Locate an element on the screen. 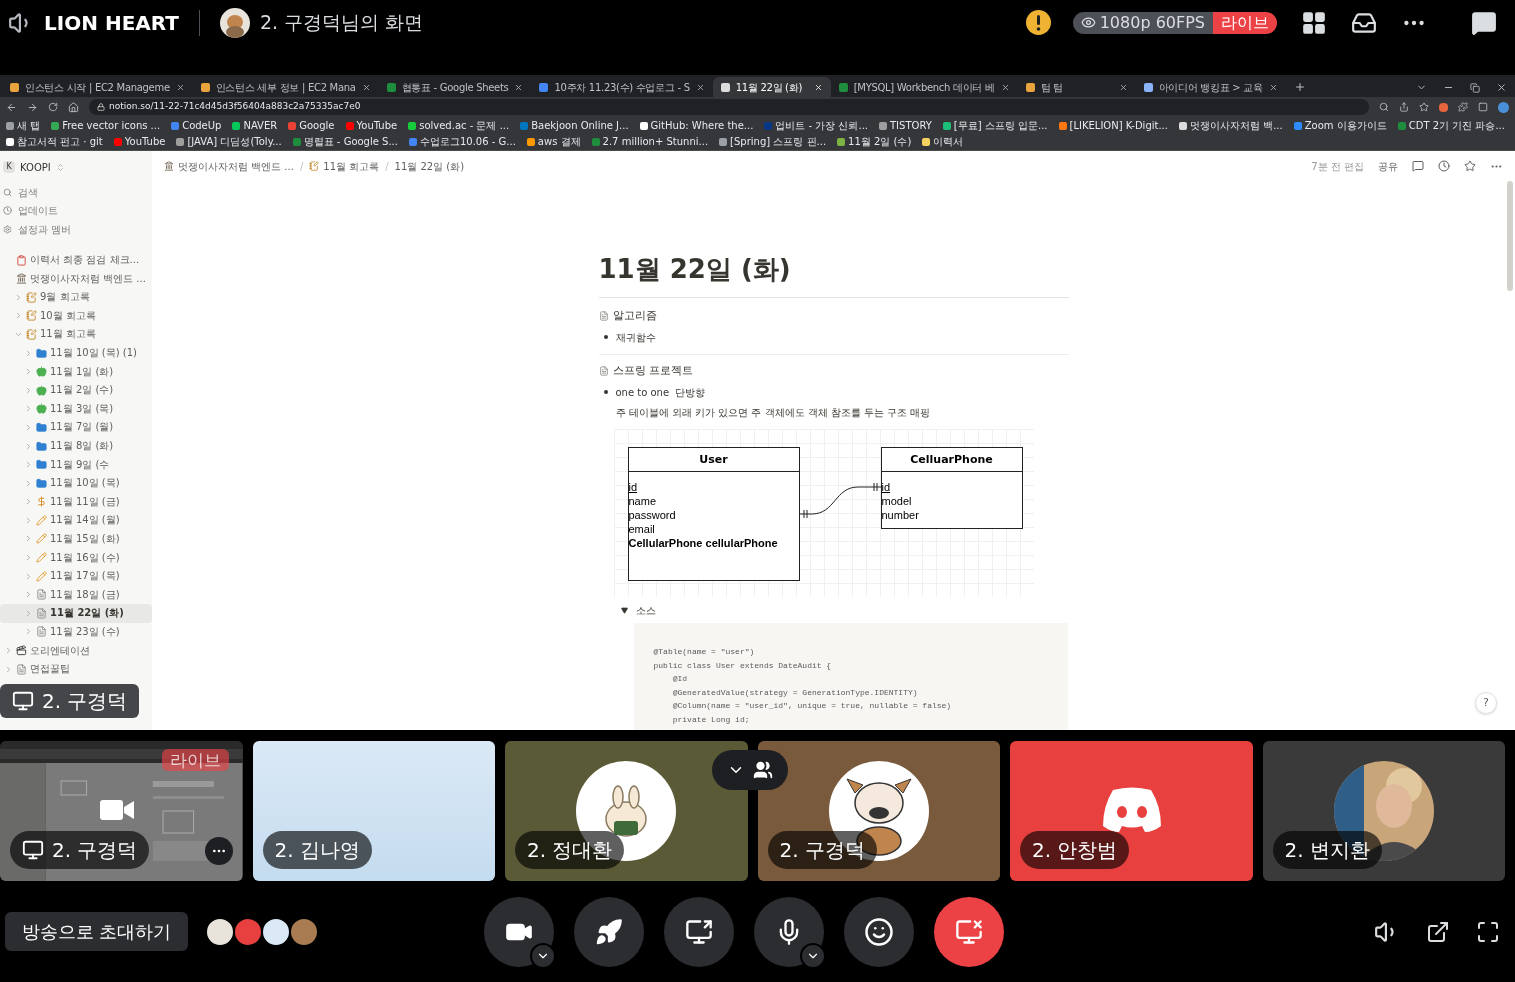  sidebar-page-item: 11월 10일 (목) (1) is located at coordinates (76, 353).